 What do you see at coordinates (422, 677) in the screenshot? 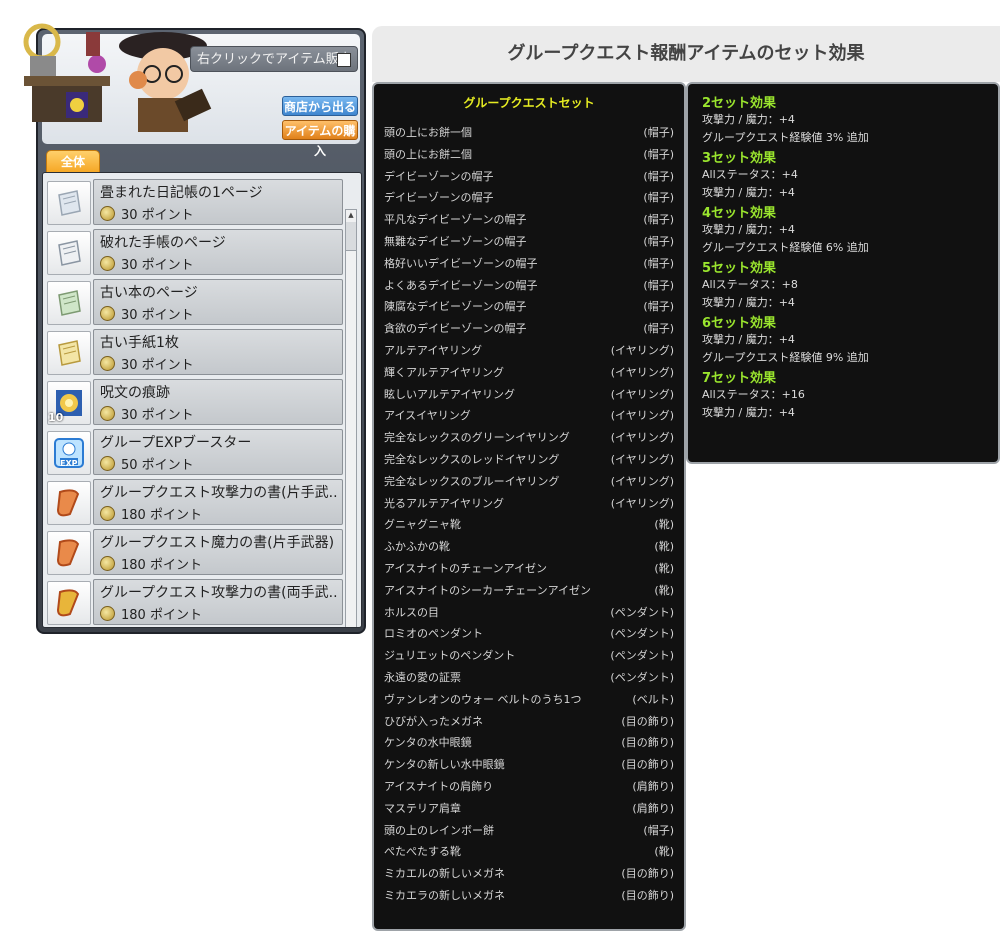
I see `set-item-name: 永遠の愛の証票` at bounding box center [422, 677].